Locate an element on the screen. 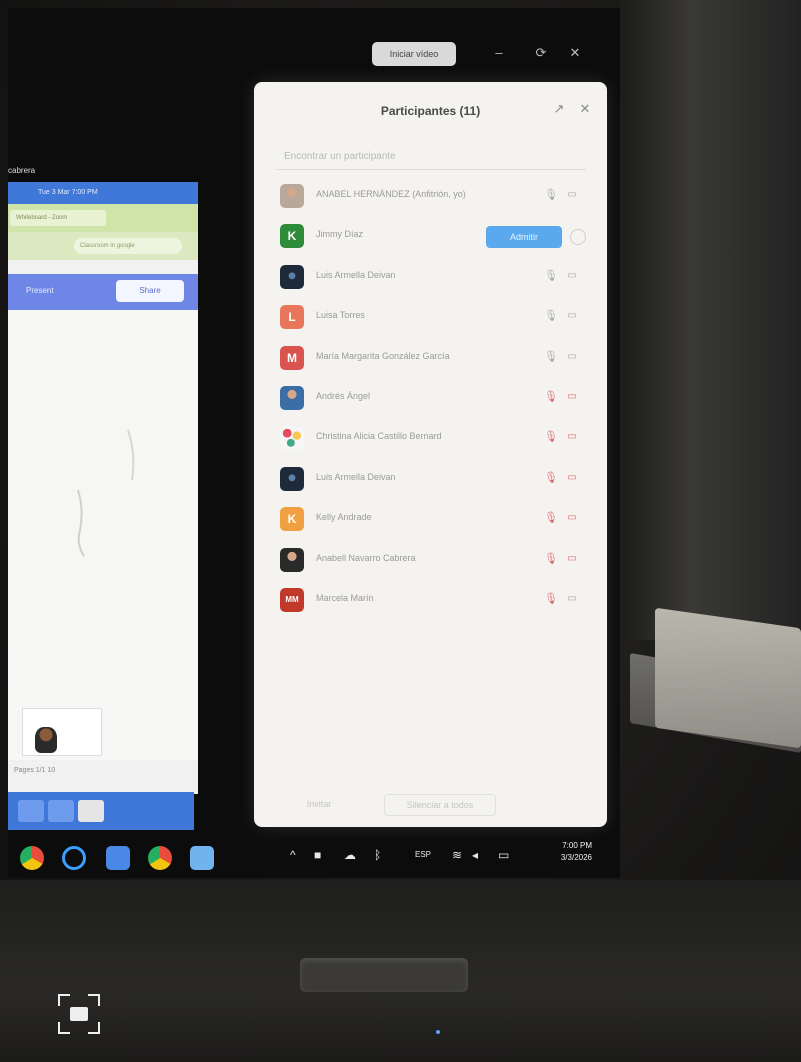  browser-address-bar: Classroom in google is located at coordinates (128, 246).